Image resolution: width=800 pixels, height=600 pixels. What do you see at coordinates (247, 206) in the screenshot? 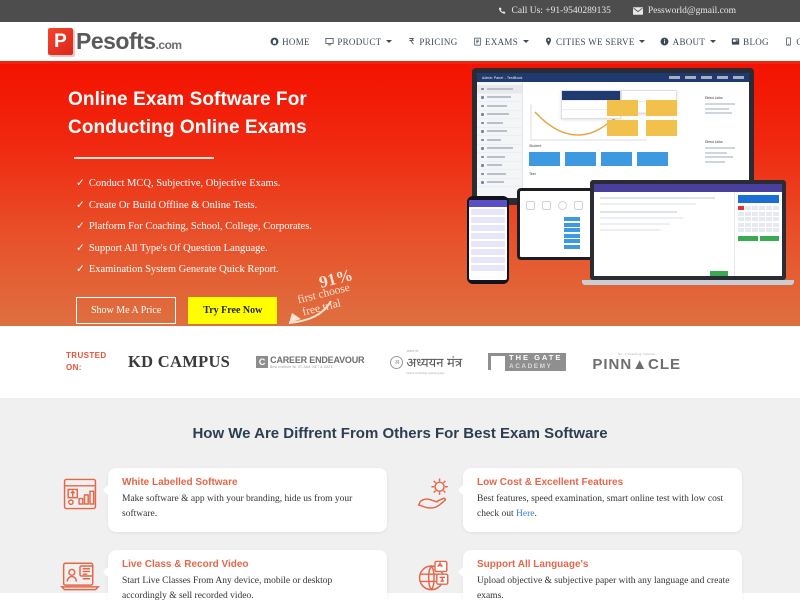
I see `hero-bullet: ✓ Create Or Build Offline & Online Tests.` at bounding box center [247, 206].